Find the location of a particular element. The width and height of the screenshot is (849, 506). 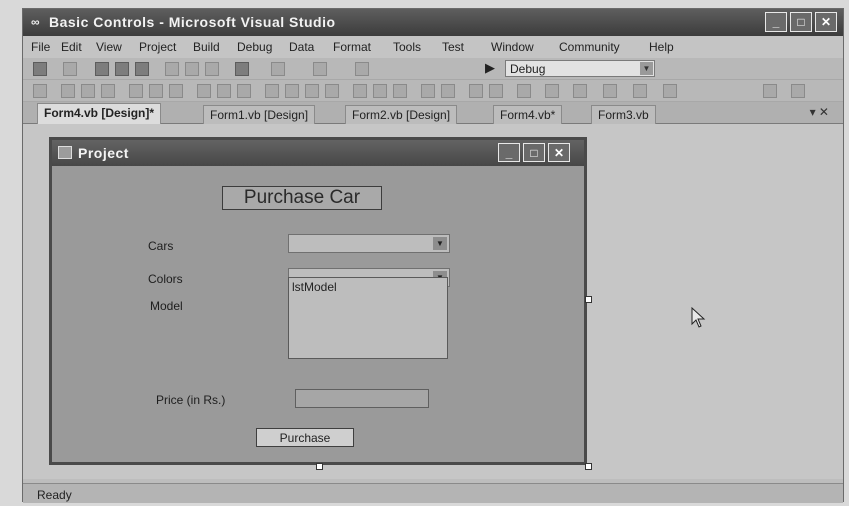

lock-controls-icon is located at coordinates (552, 91).